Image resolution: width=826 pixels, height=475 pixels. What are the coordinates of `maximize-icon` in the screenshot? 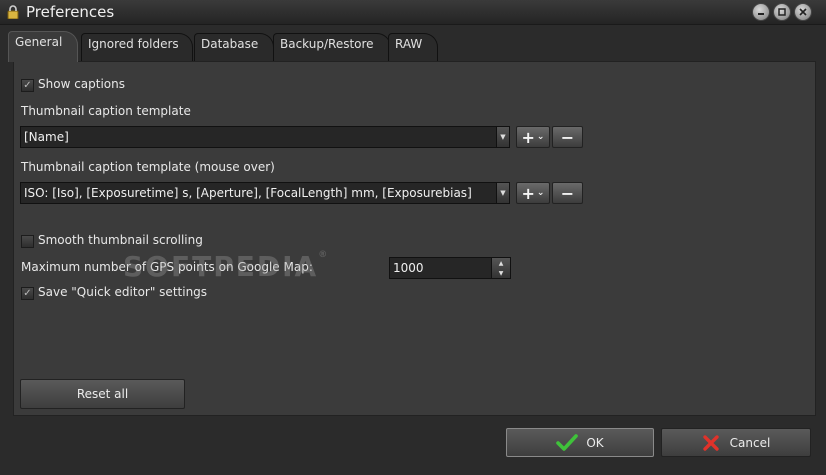 It's located at (782, 12).